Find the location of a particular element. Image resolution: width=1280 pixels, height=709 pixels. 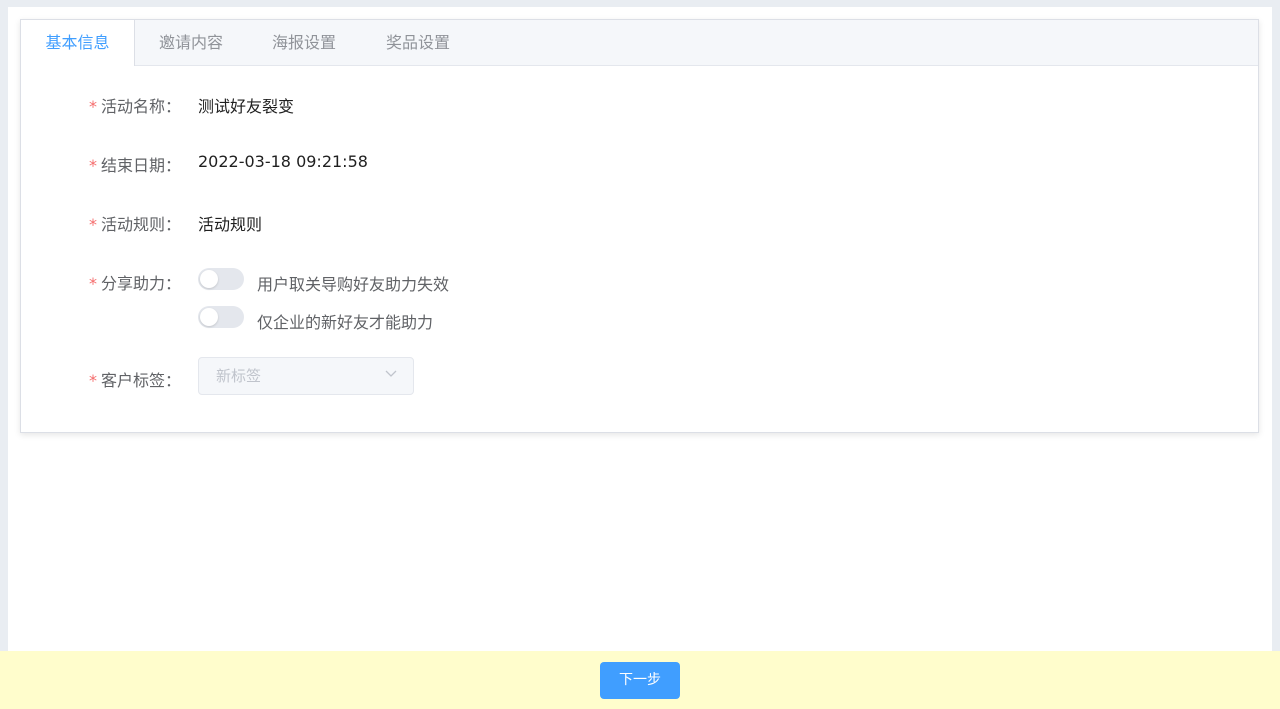

share-assist-label: * 分享助力： is located at coordinates (135, 282).